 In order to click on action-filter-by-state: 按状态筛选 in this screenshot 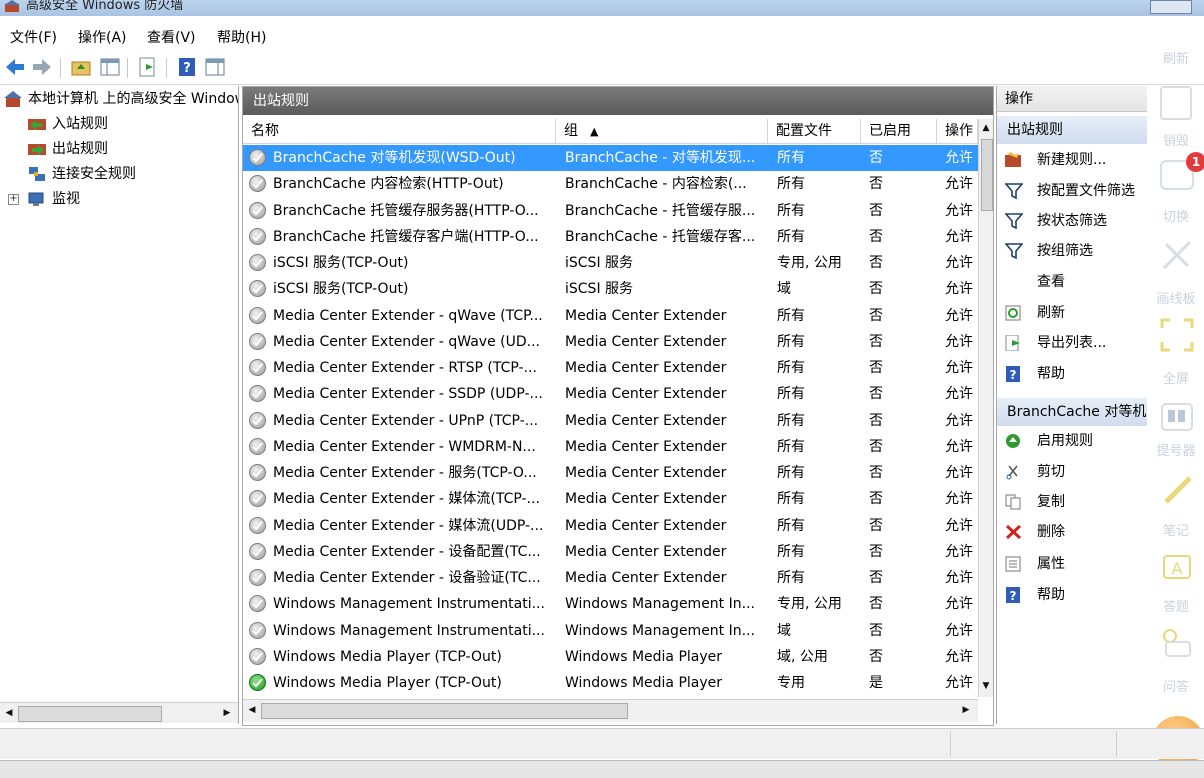, I will do `click(1072, 221)`.